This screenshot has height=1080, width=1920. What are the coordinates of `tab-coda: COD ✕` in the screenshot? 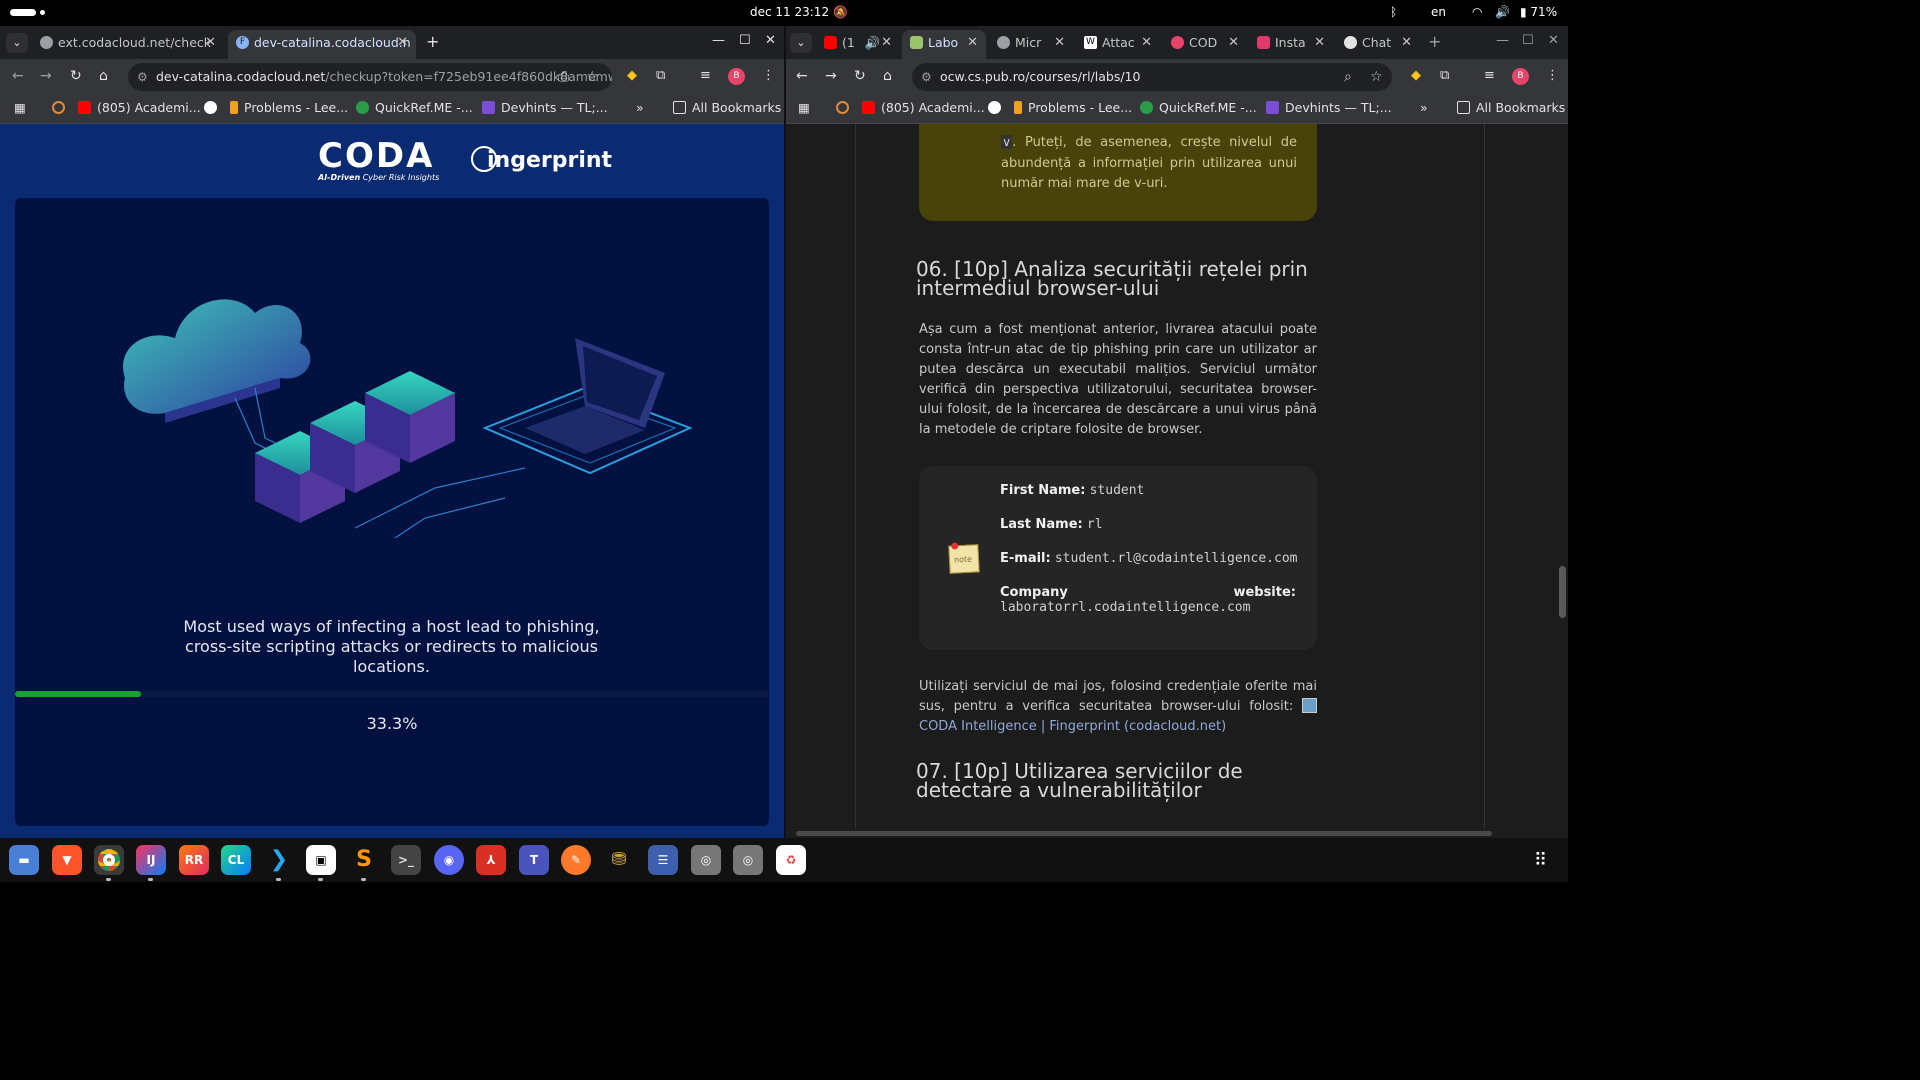 It's located at (1205, 44).